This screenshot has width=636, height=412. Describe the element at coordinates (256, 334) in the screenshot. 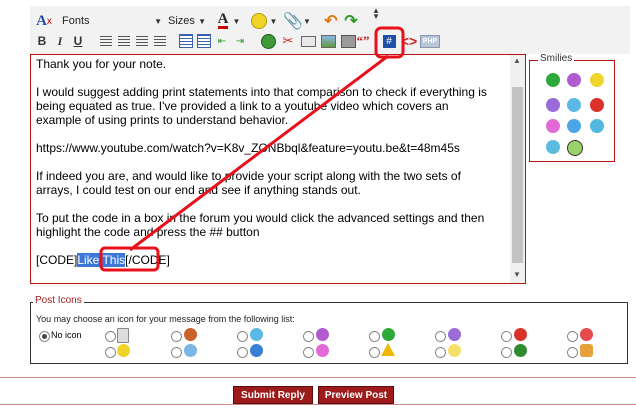

I see `smile-blue-icon` at that location.